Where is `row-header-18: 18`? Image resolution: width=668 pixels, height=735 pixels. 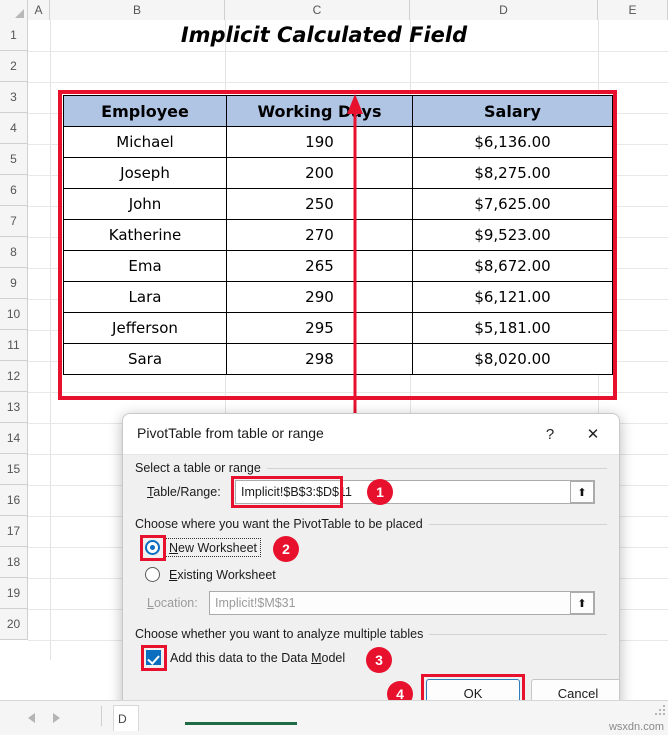
row-header-18: 18 is located at coordinates (13, 562).